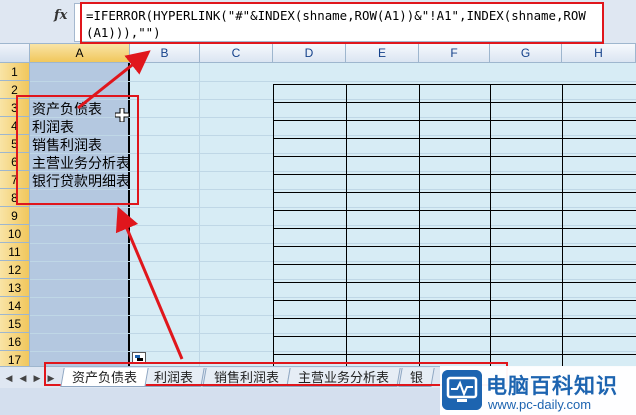 The width and height of the screenshot is (636, 415). What do you see at coordinates (9, 378) in the screenshot?
I see `first-sheet-icon: ◀` at bounding box center [9, 378].